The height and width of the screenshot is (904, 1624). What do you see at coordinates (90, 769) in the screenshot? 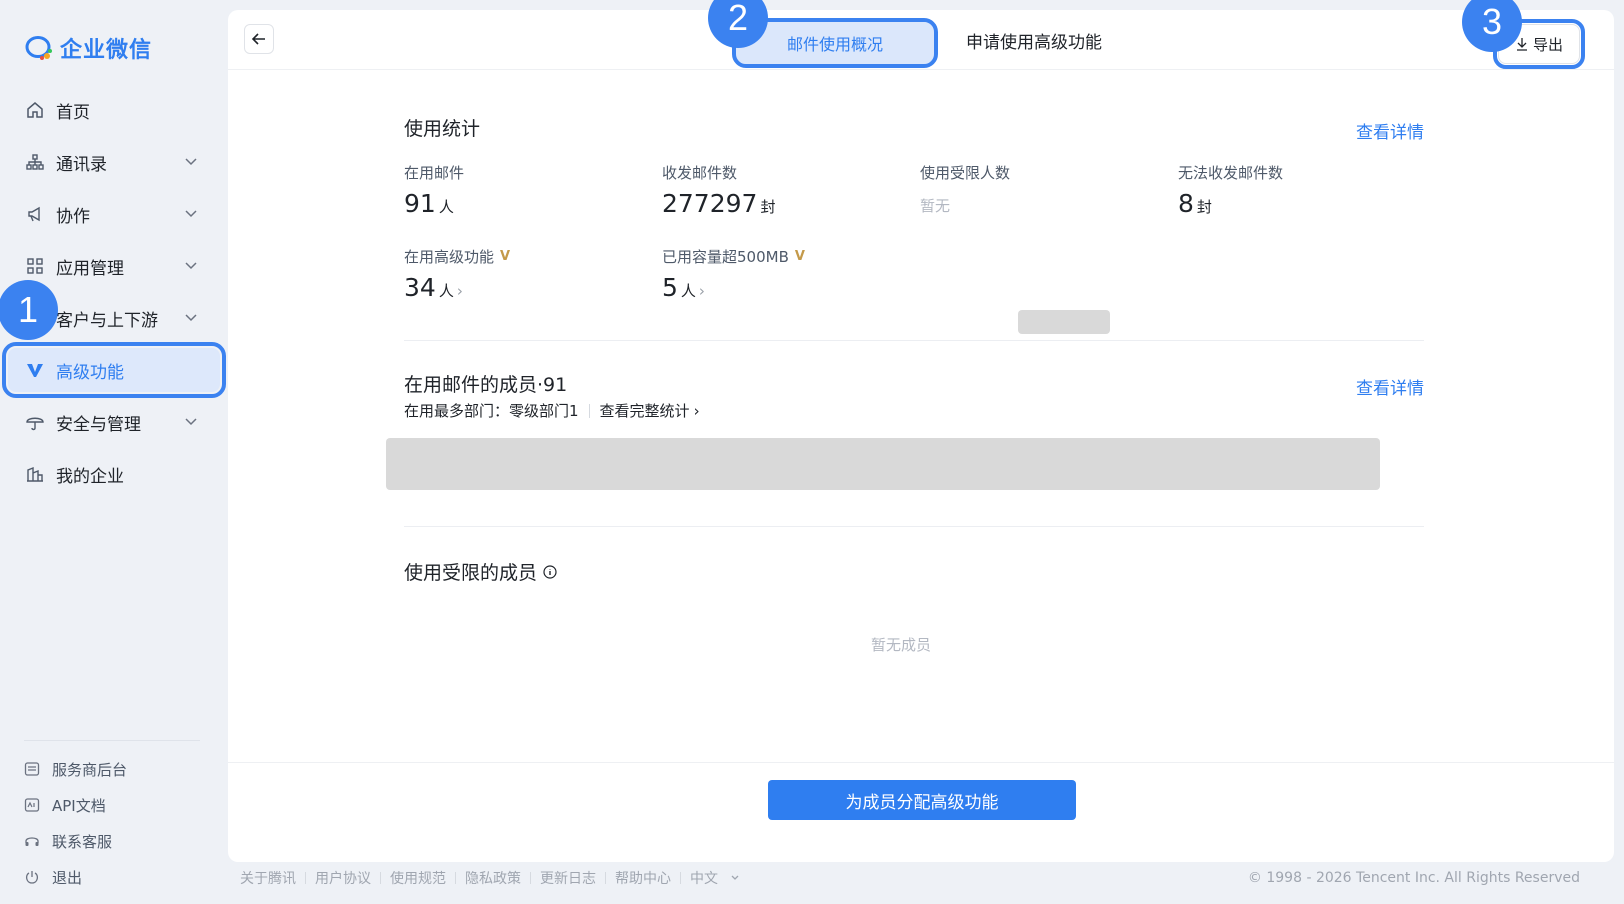
I see `provider-console-label: 服务商后台` at bounding box center [90, 769].